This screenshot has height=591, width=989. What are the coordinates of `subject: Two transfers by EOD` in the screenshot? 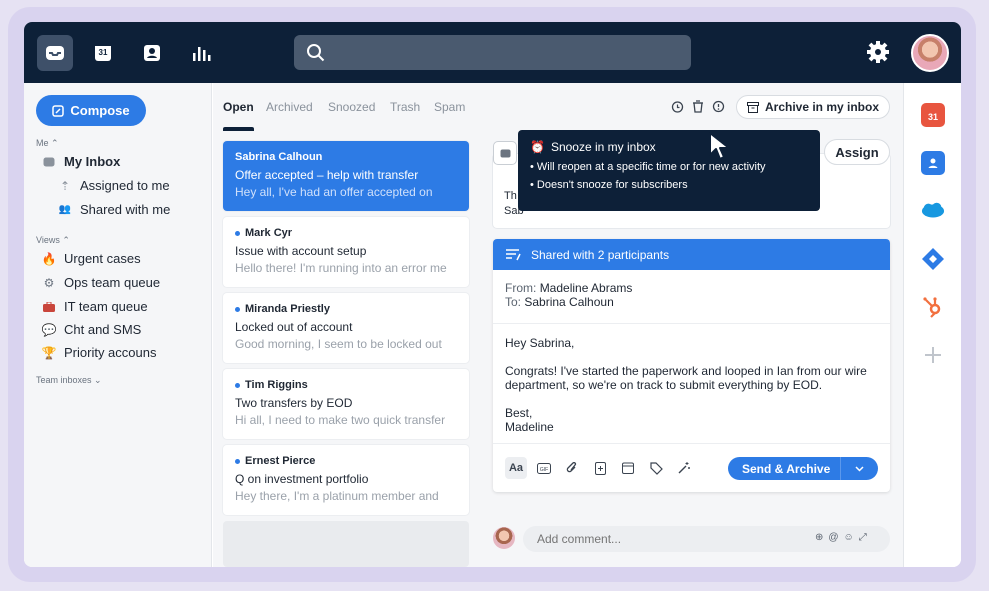 It's located at (294, 403).